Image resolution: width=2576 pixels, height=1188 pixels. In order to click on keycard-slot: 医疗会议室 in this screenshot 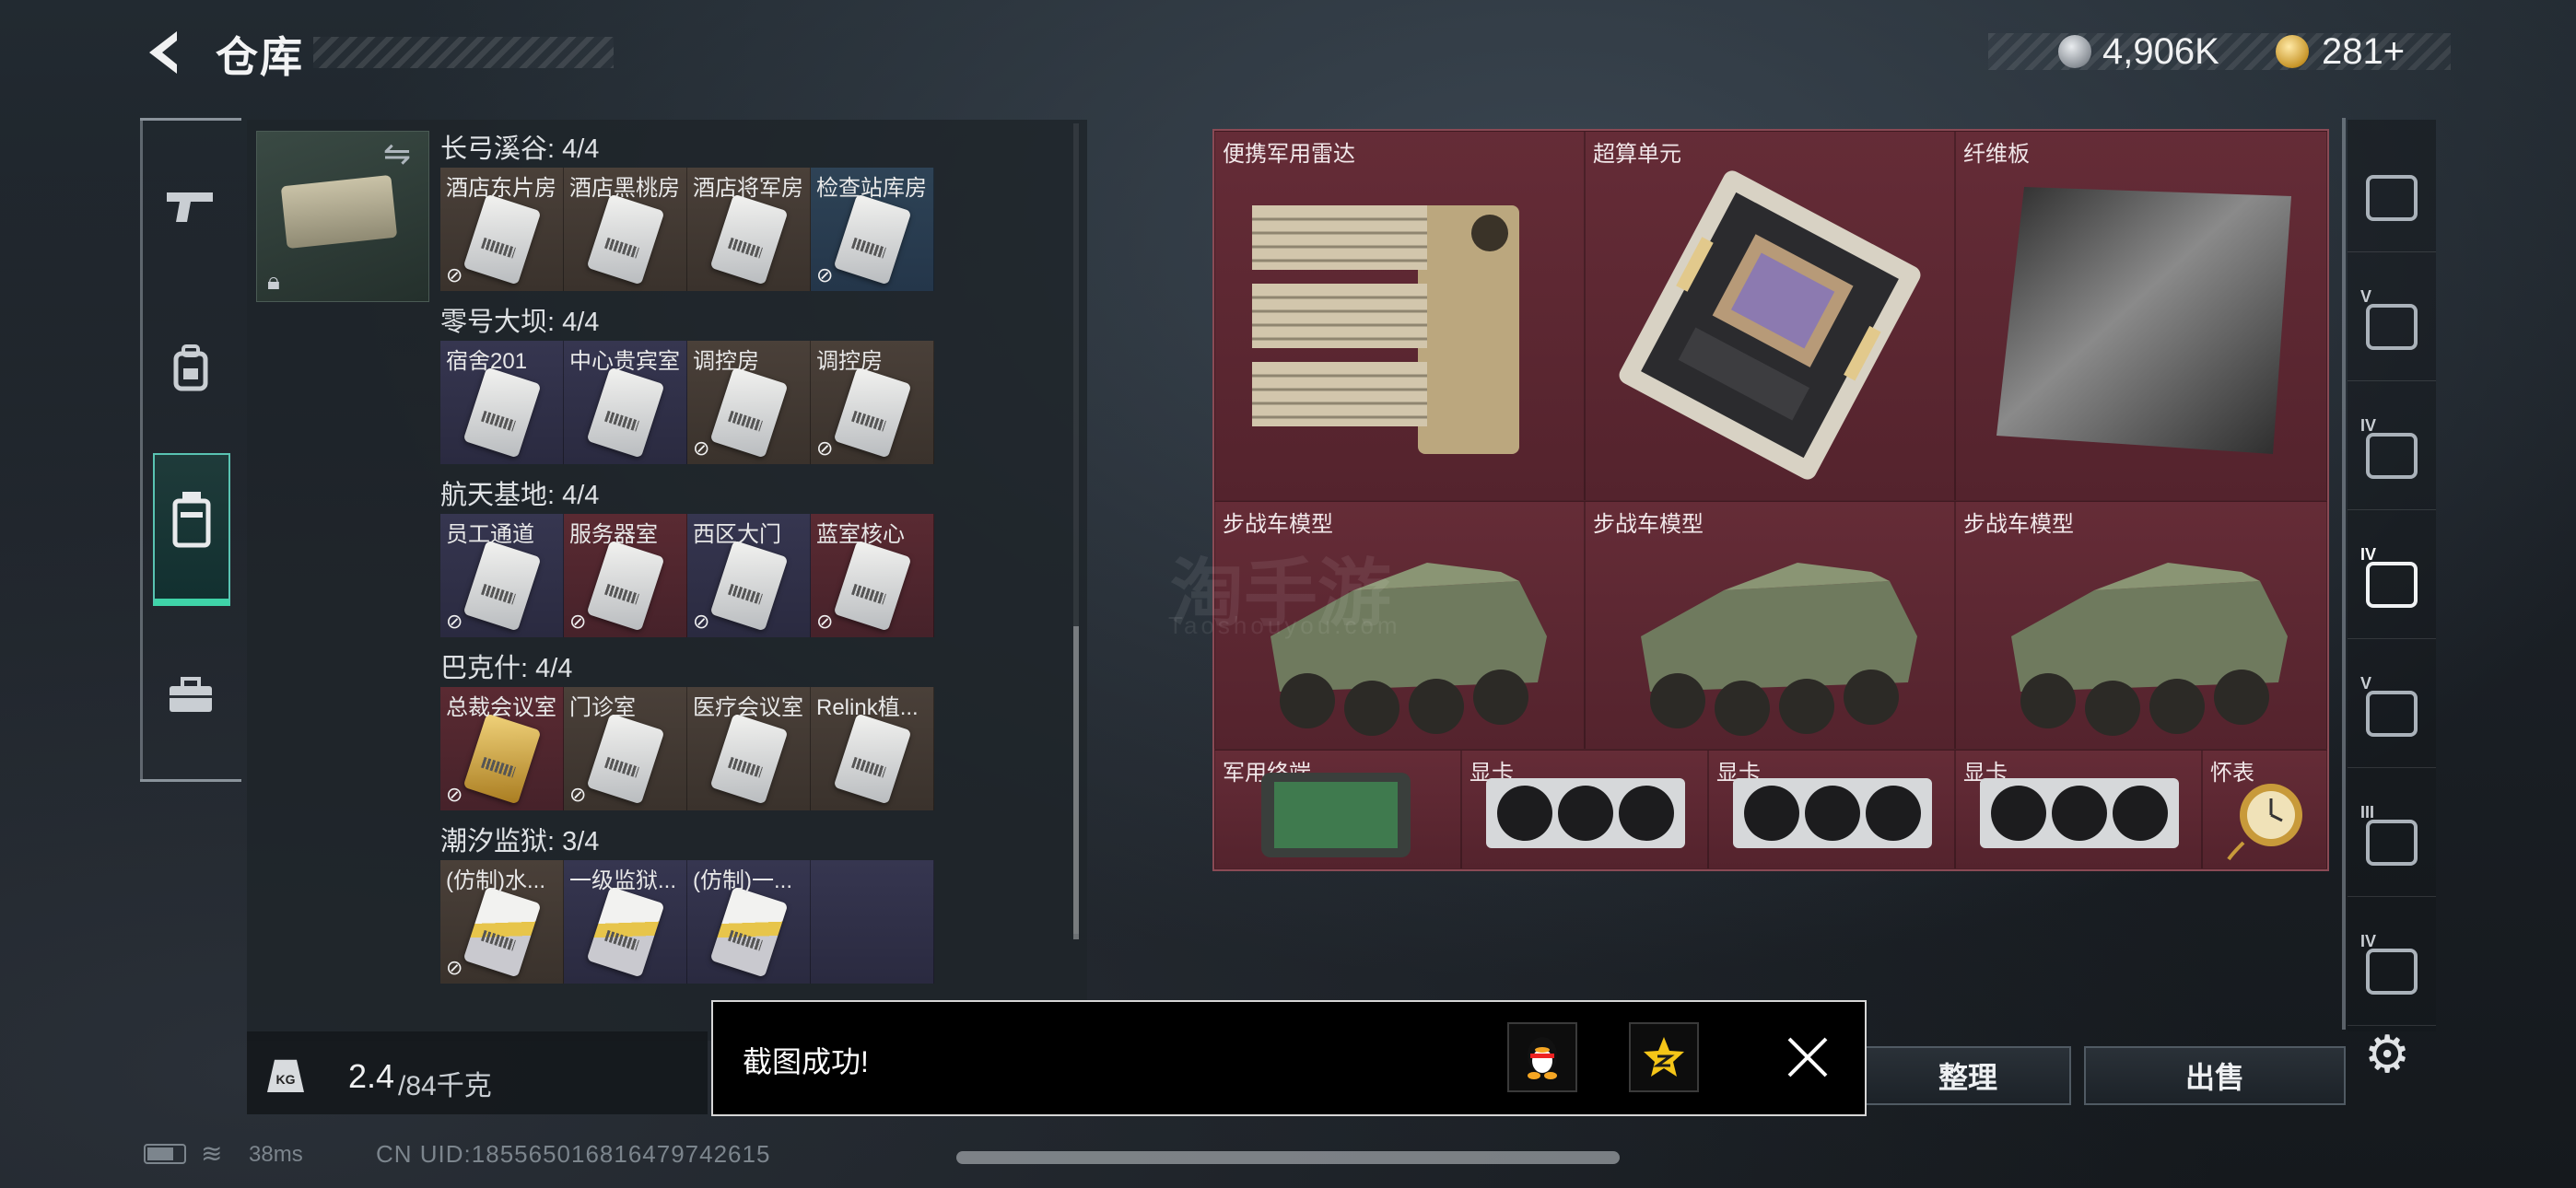, I will do `click(749, 748)`.